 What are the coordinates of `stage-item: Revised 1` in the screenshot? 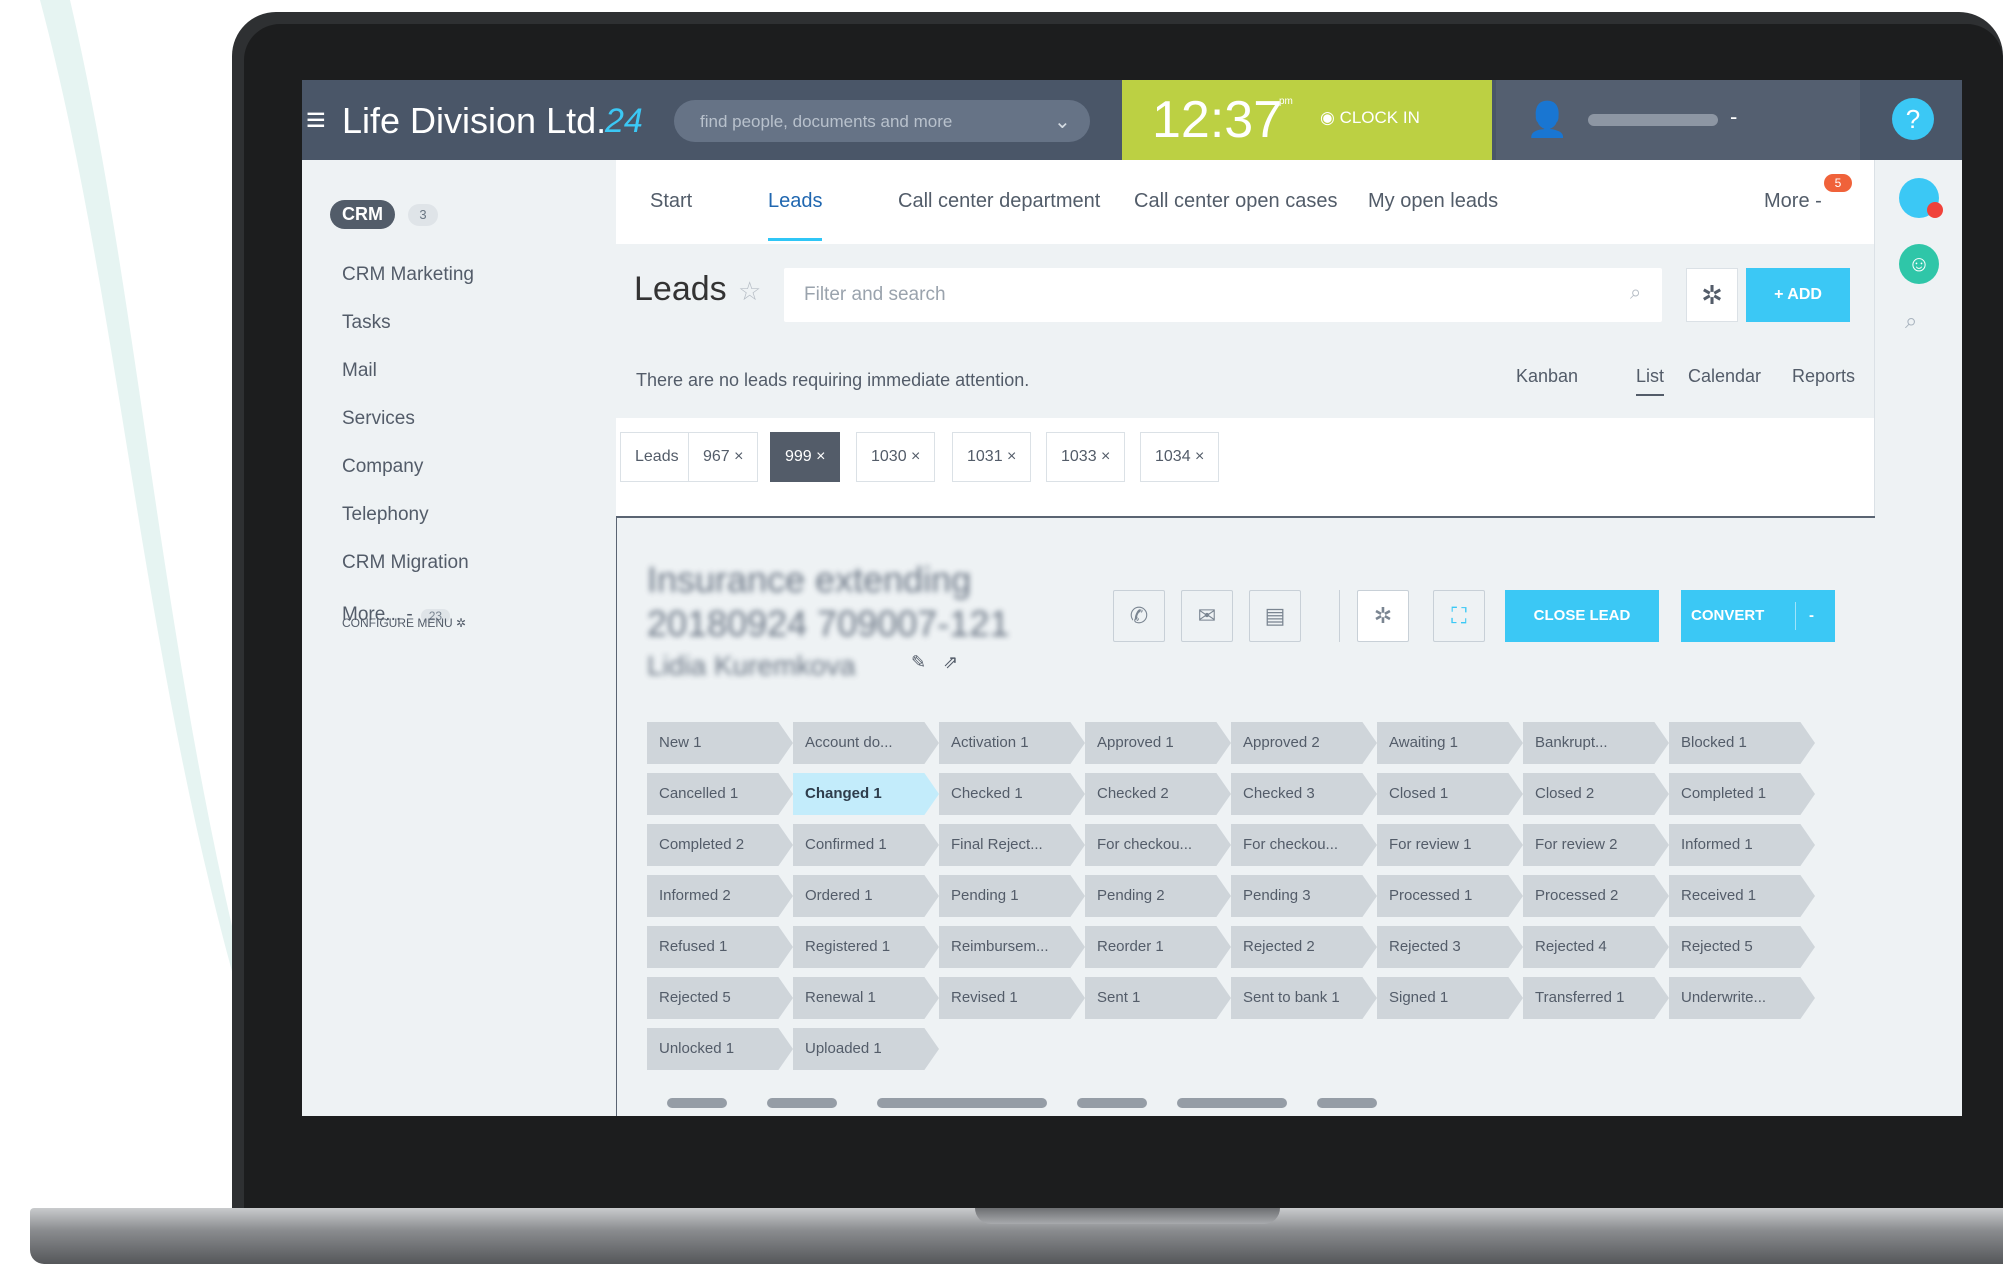 It's located at (1012, 998).